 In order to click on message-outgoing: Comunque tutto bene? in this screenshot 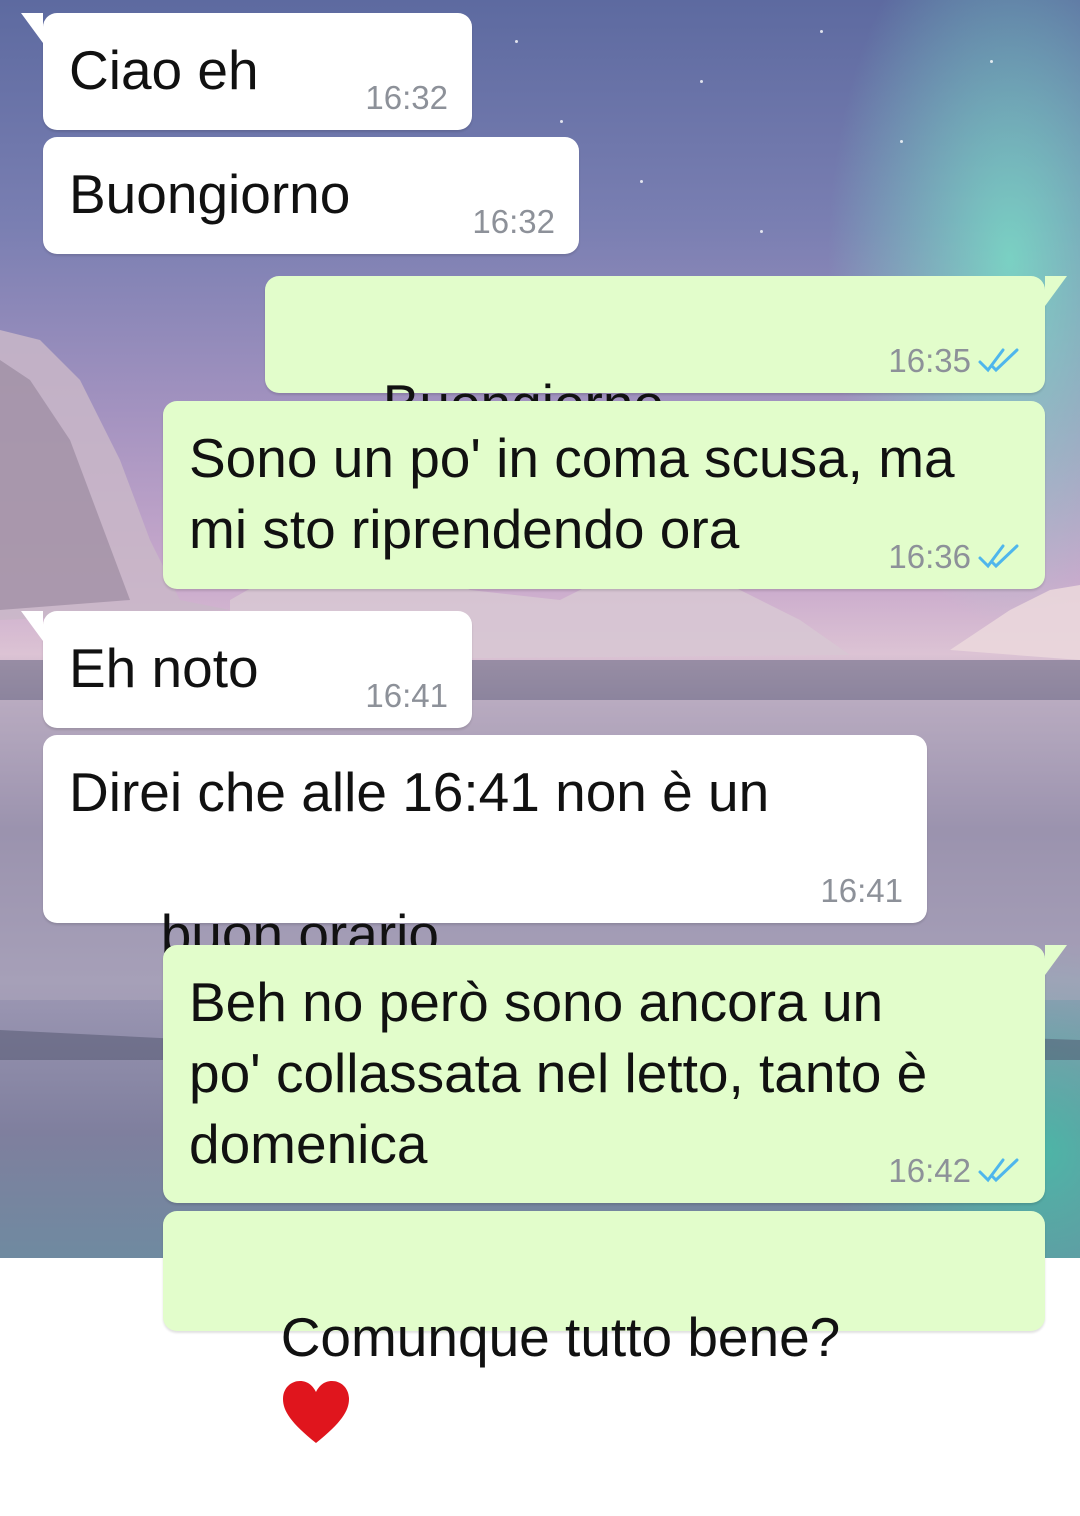, I will do `click(604, 1327)`.